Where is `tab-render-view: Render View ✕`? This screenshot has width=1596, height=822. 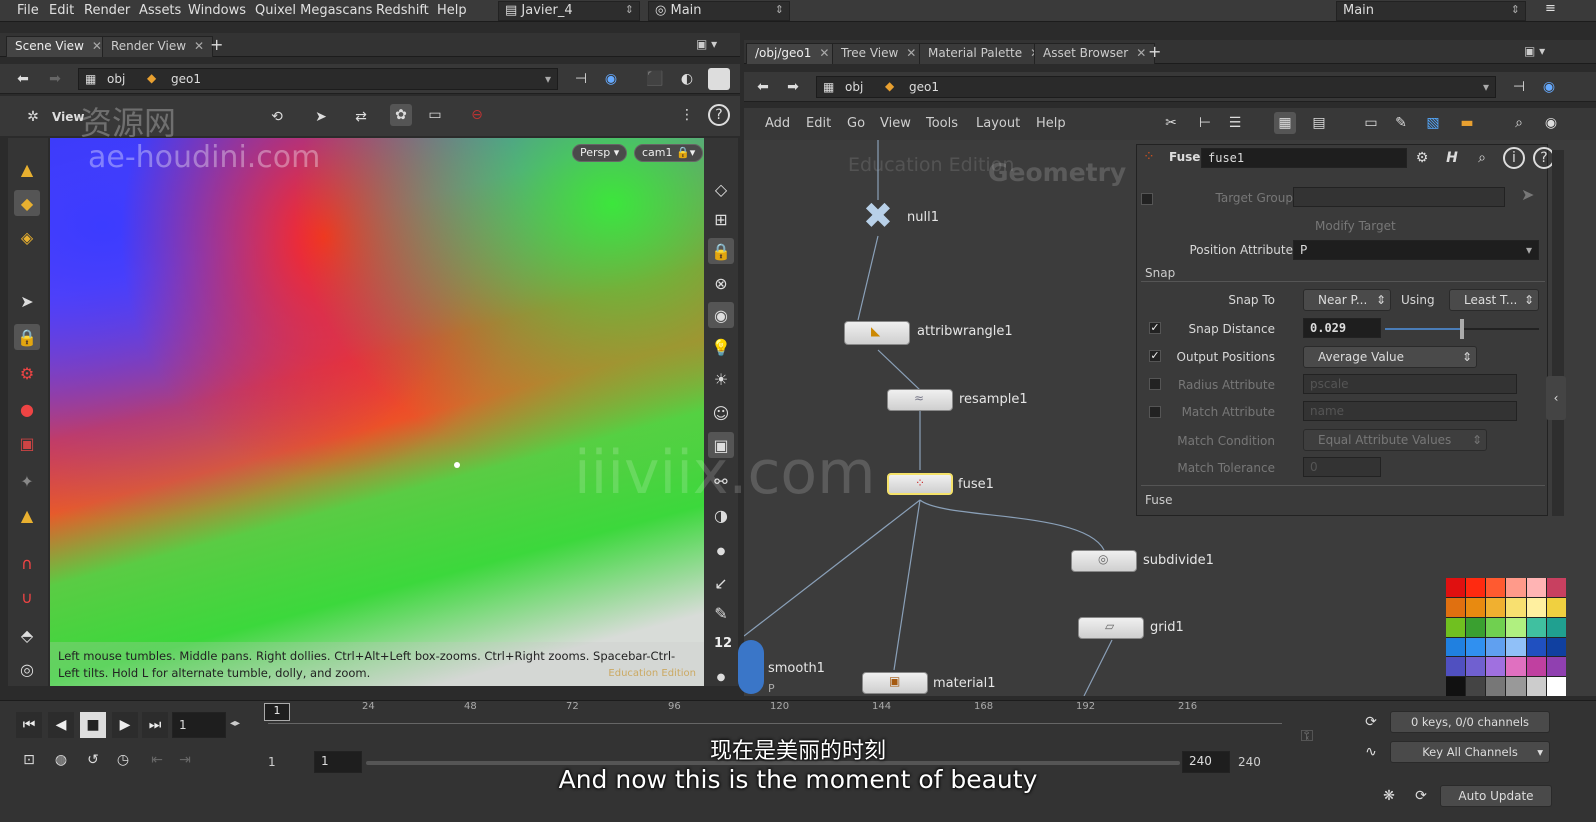
tab-render-view: Render View ✕ is located at coordinates (158, 46).